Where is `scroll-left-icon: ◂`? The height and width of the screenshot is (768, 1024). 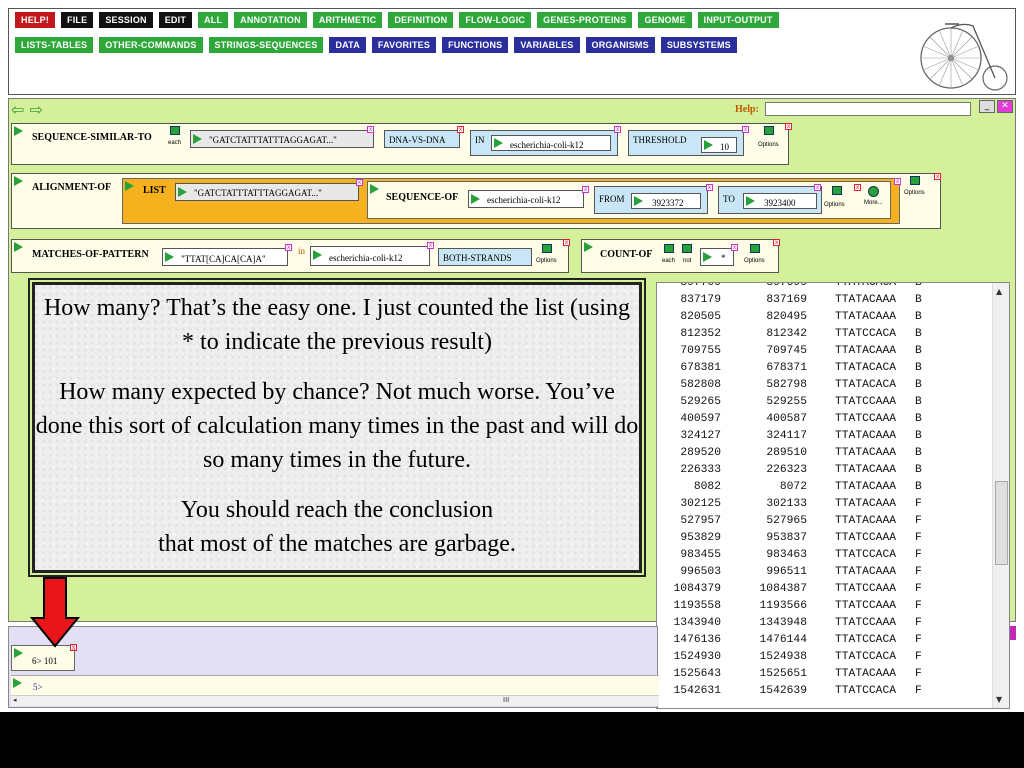
scroll-left-icon: ◂ is located at coordinates (15, 700).